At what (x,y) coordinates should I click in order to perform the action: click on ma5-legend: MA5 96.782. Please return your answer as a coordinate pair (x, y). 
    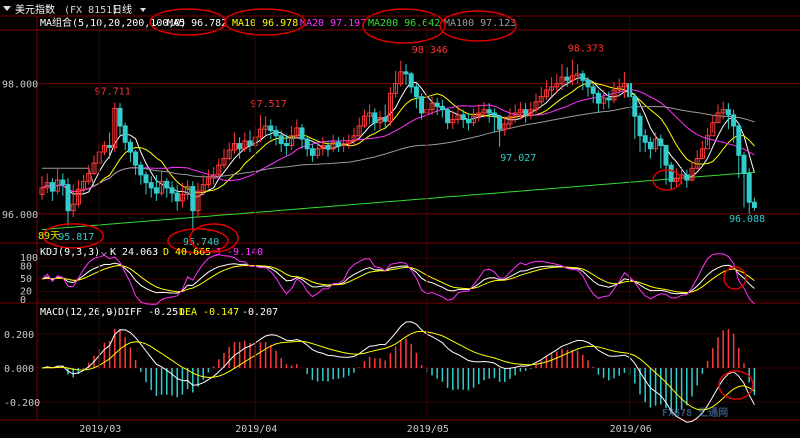
    Looking at the image, I should click on (197, 23).